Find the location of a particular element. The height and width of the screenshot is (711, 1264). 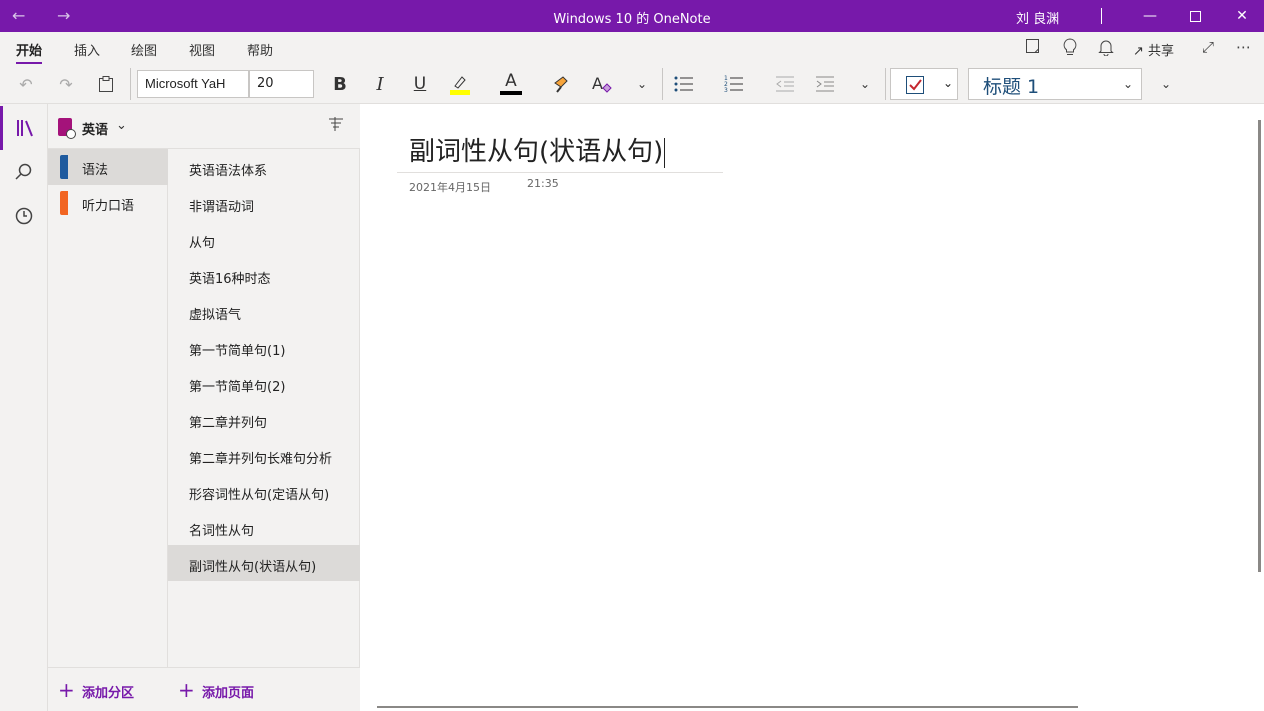

page-date: 2021年4月15日 is located at coordinates (450, 187).